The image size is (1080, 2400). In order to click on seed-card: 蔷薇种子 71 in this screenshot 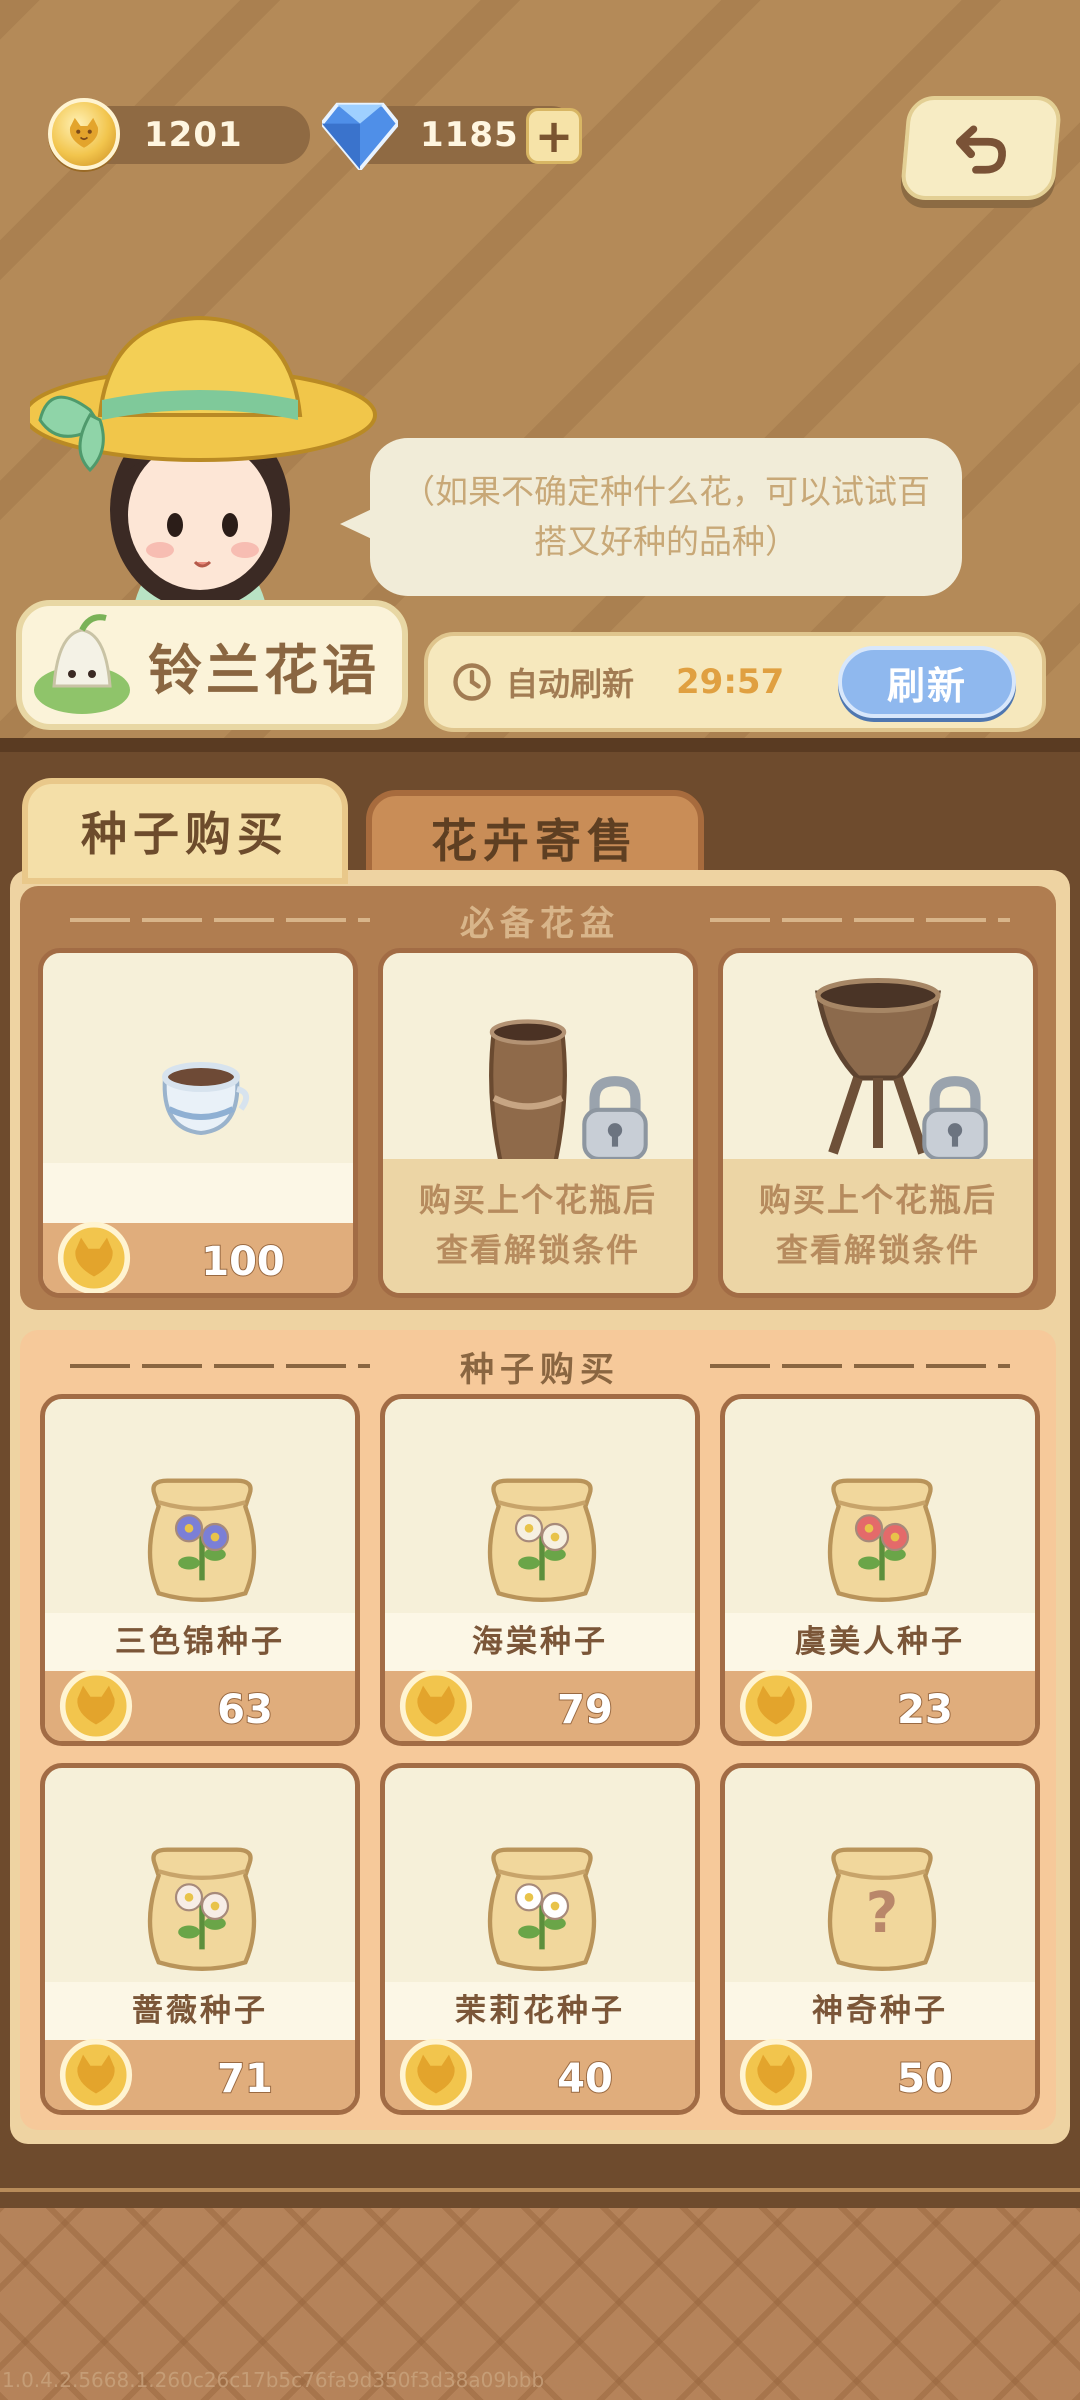, I will do `click(200, 1939)`.